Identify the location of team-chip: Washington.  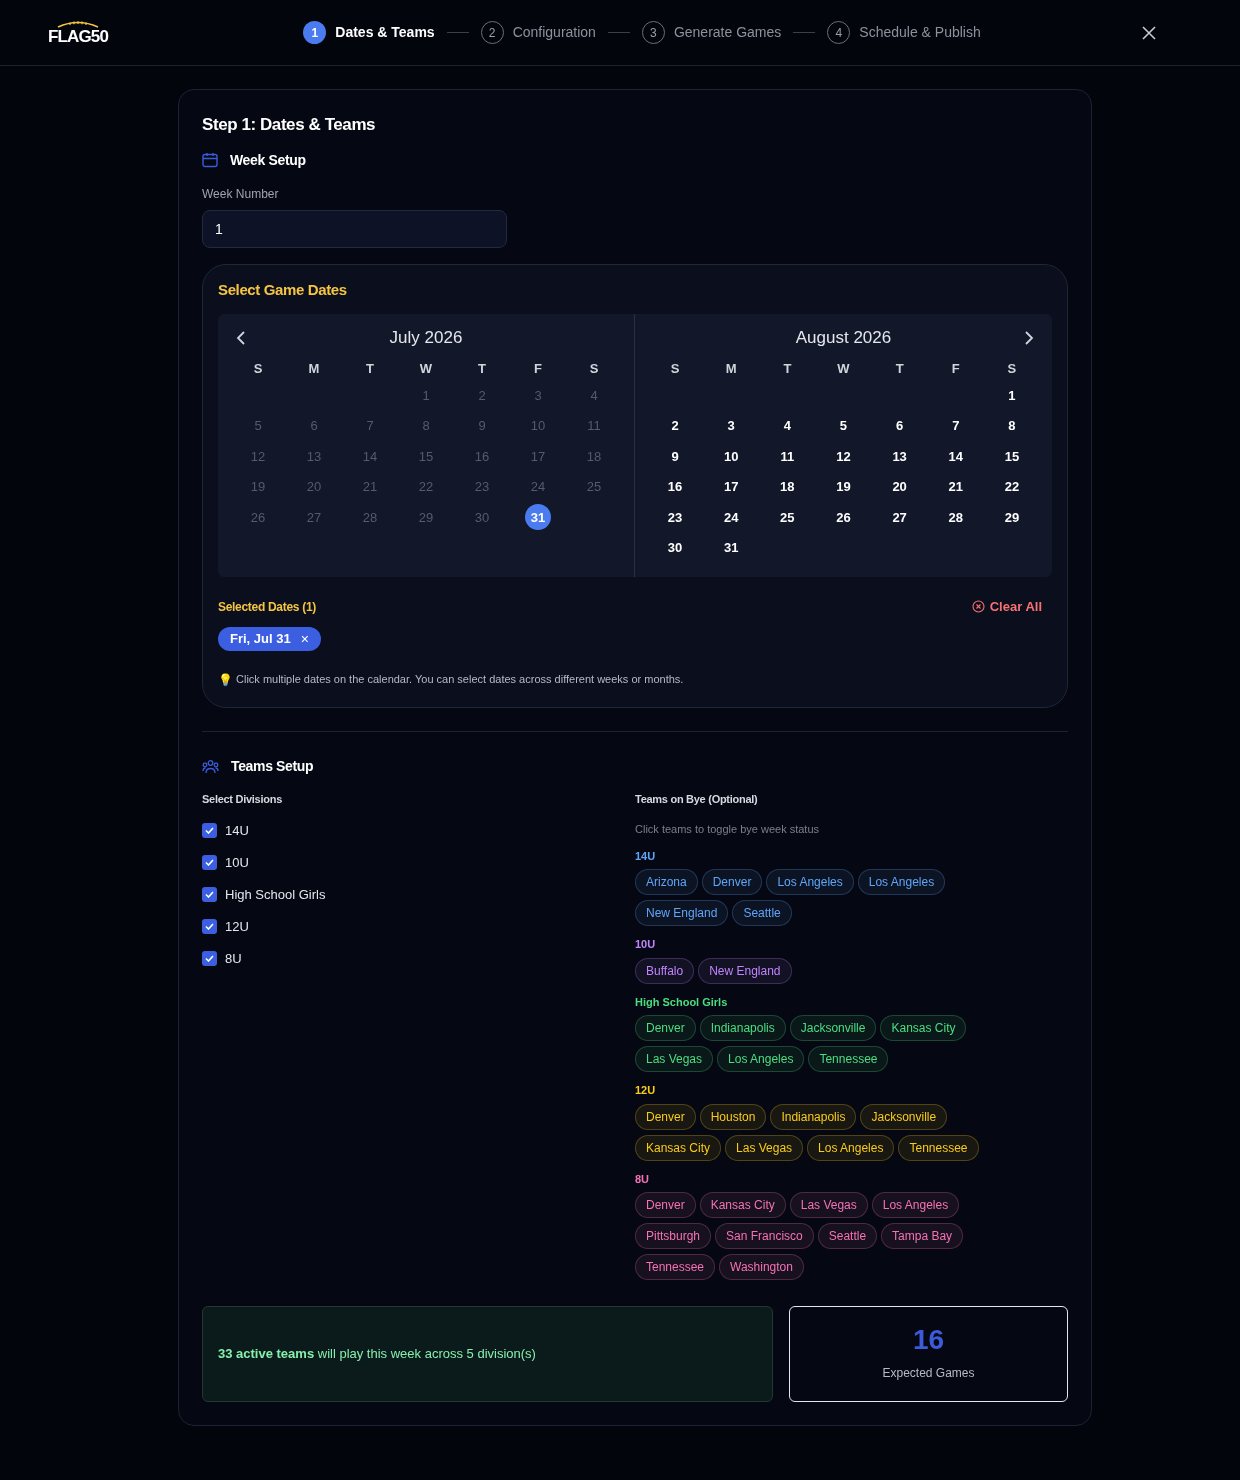
(761, 1267).